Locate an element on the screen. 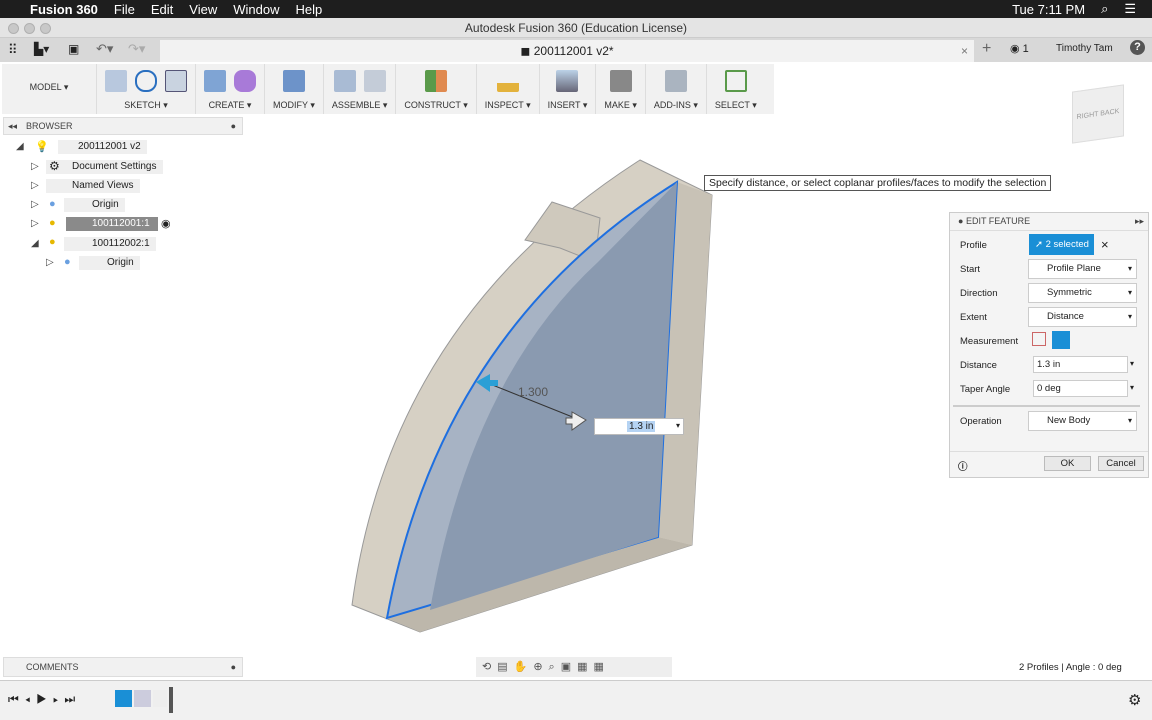  form-icon is located at coordinates (245, 81).